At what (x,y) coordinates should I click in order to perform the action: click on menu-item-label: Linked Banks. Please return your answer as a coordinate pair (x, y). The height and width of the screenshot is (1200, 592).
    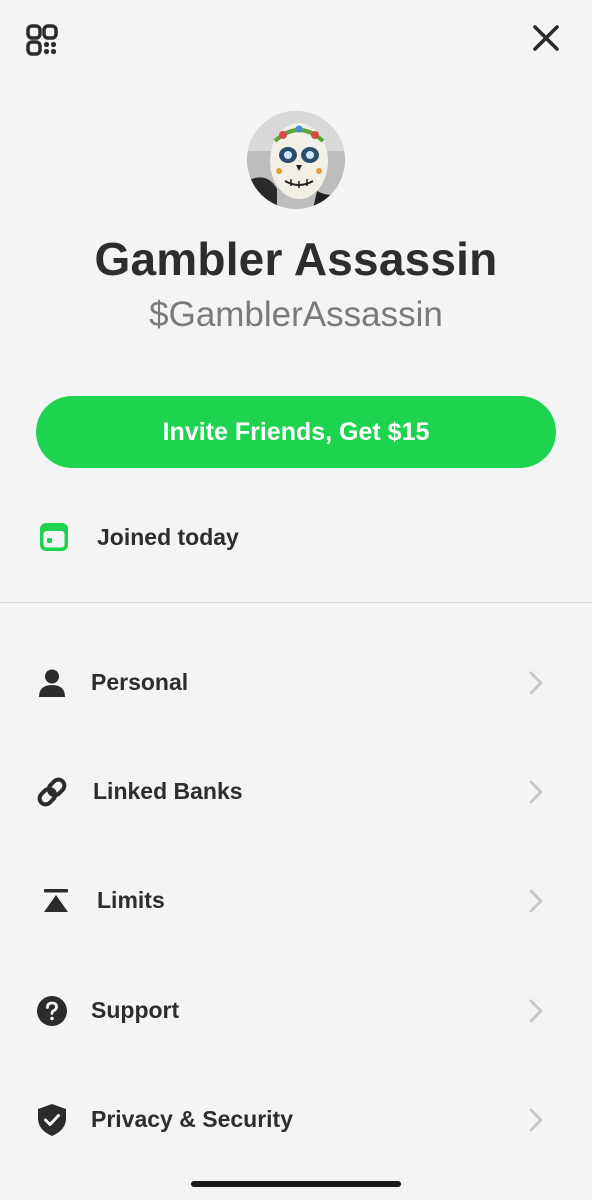
    Looking at the image, I should click on (168, 791).